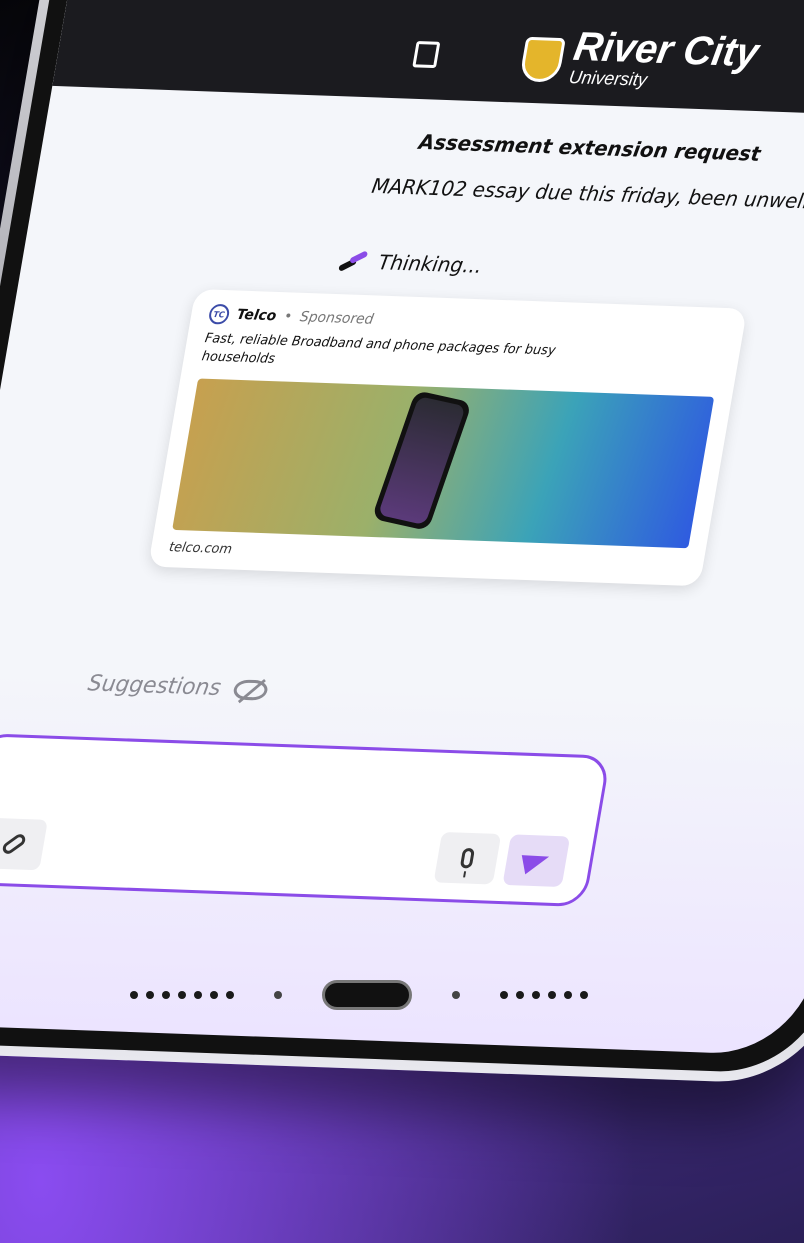 This screenshot has width=804, height=1243. Describe the element at coordinates (14, 844) in the screenshot. I see `paperclip-icon` at that location.